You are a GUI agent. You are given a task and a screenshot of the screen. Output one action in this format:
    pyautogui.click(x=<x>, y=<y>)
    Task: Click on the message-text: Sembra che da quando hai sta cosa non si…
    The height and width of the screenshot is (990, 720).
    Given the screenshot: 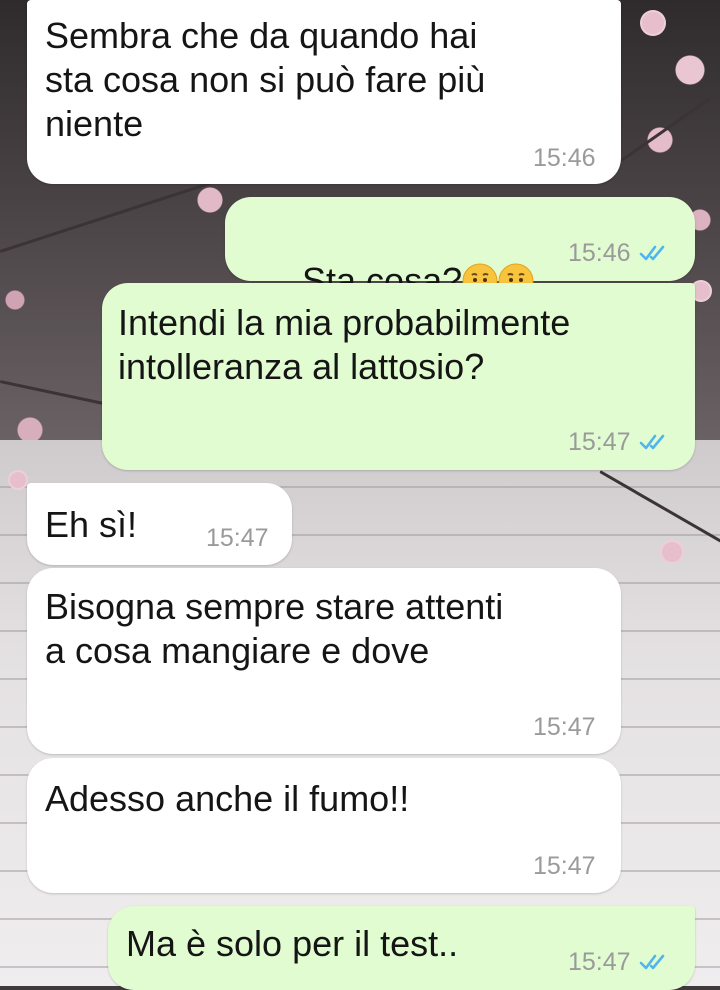 What is the action you would take?
    pyautogui.click(x=265, y=79)
    